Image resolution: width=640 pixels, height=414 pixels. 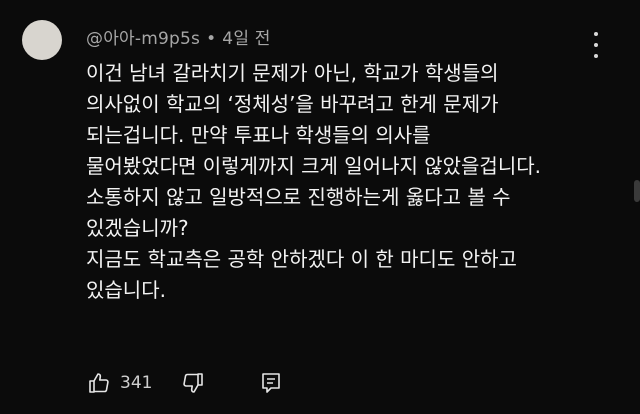 What do you see at coordinates (258, 135) in the screenshot?
I see `comment-line: 되는겁니다. 만약 투표나 학생들의 의사를` at bounding box center [258, 135].